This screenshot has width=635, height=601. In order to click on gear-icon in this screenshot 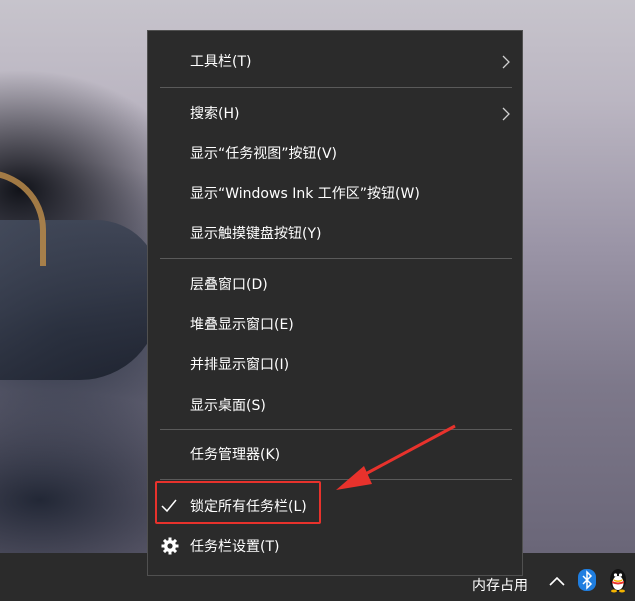, I will do `click(170, 546)`.